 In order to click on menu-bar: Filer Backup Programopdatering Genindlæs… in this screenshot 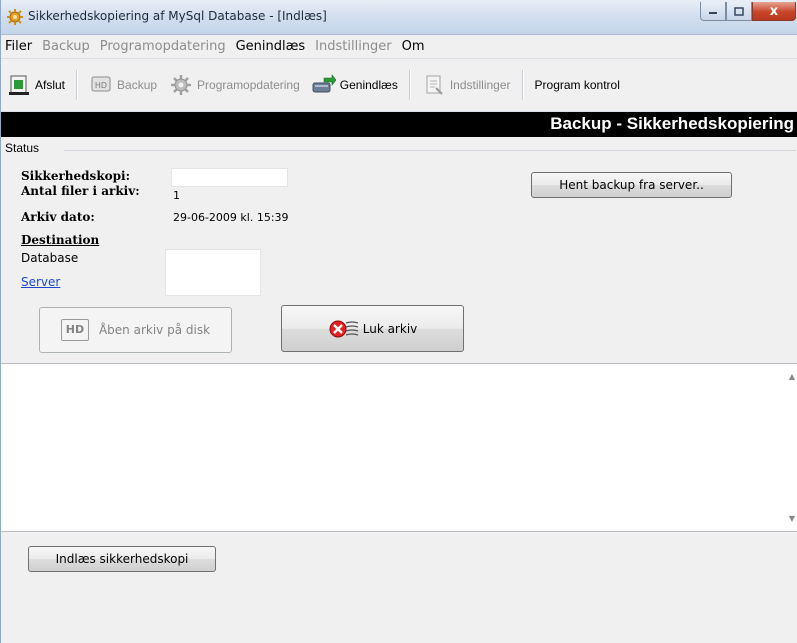, I will do `click(399, 46)`.